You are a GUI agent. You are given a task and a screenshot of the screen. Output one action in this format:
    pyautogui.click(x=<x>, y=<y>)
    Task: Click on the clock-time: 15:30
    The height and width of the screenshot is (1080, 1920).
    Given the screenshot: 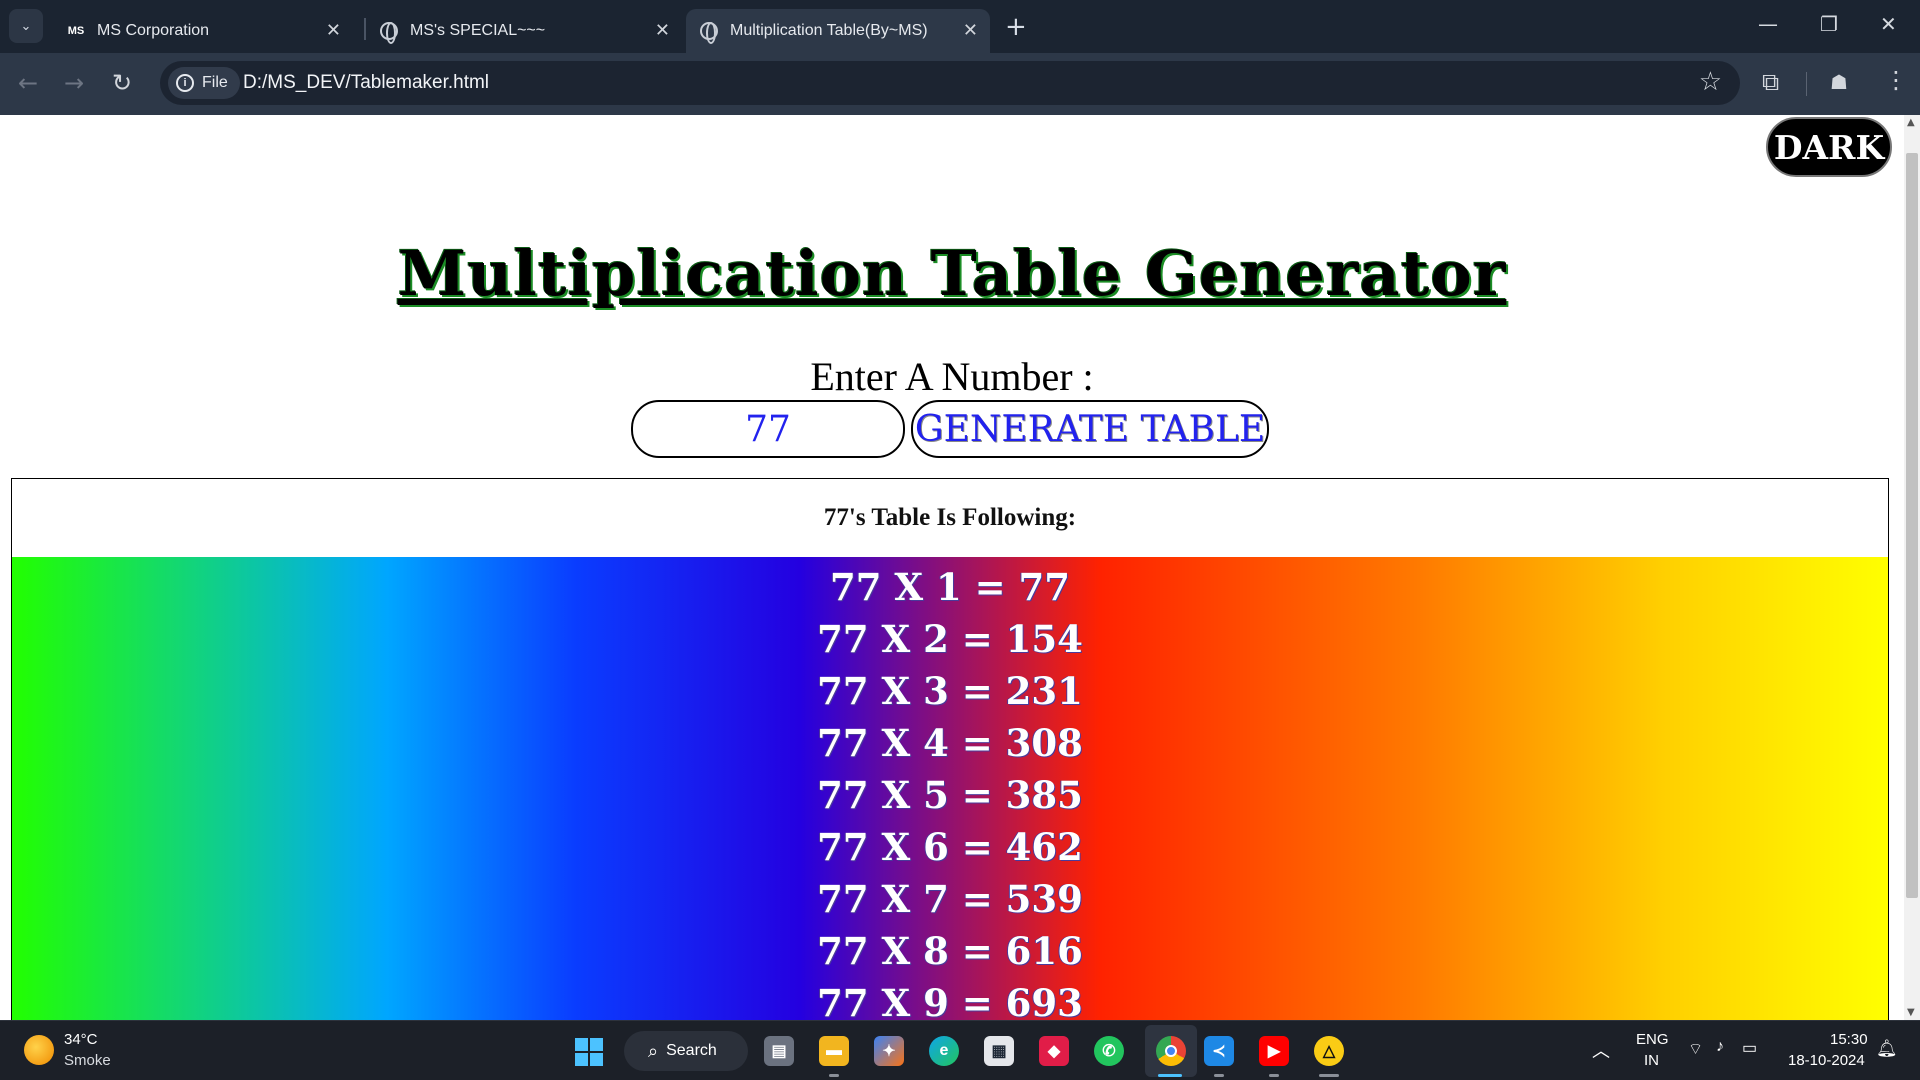 What is the action you would take?
    pyautogui.click(x=1849, y=1039)
    